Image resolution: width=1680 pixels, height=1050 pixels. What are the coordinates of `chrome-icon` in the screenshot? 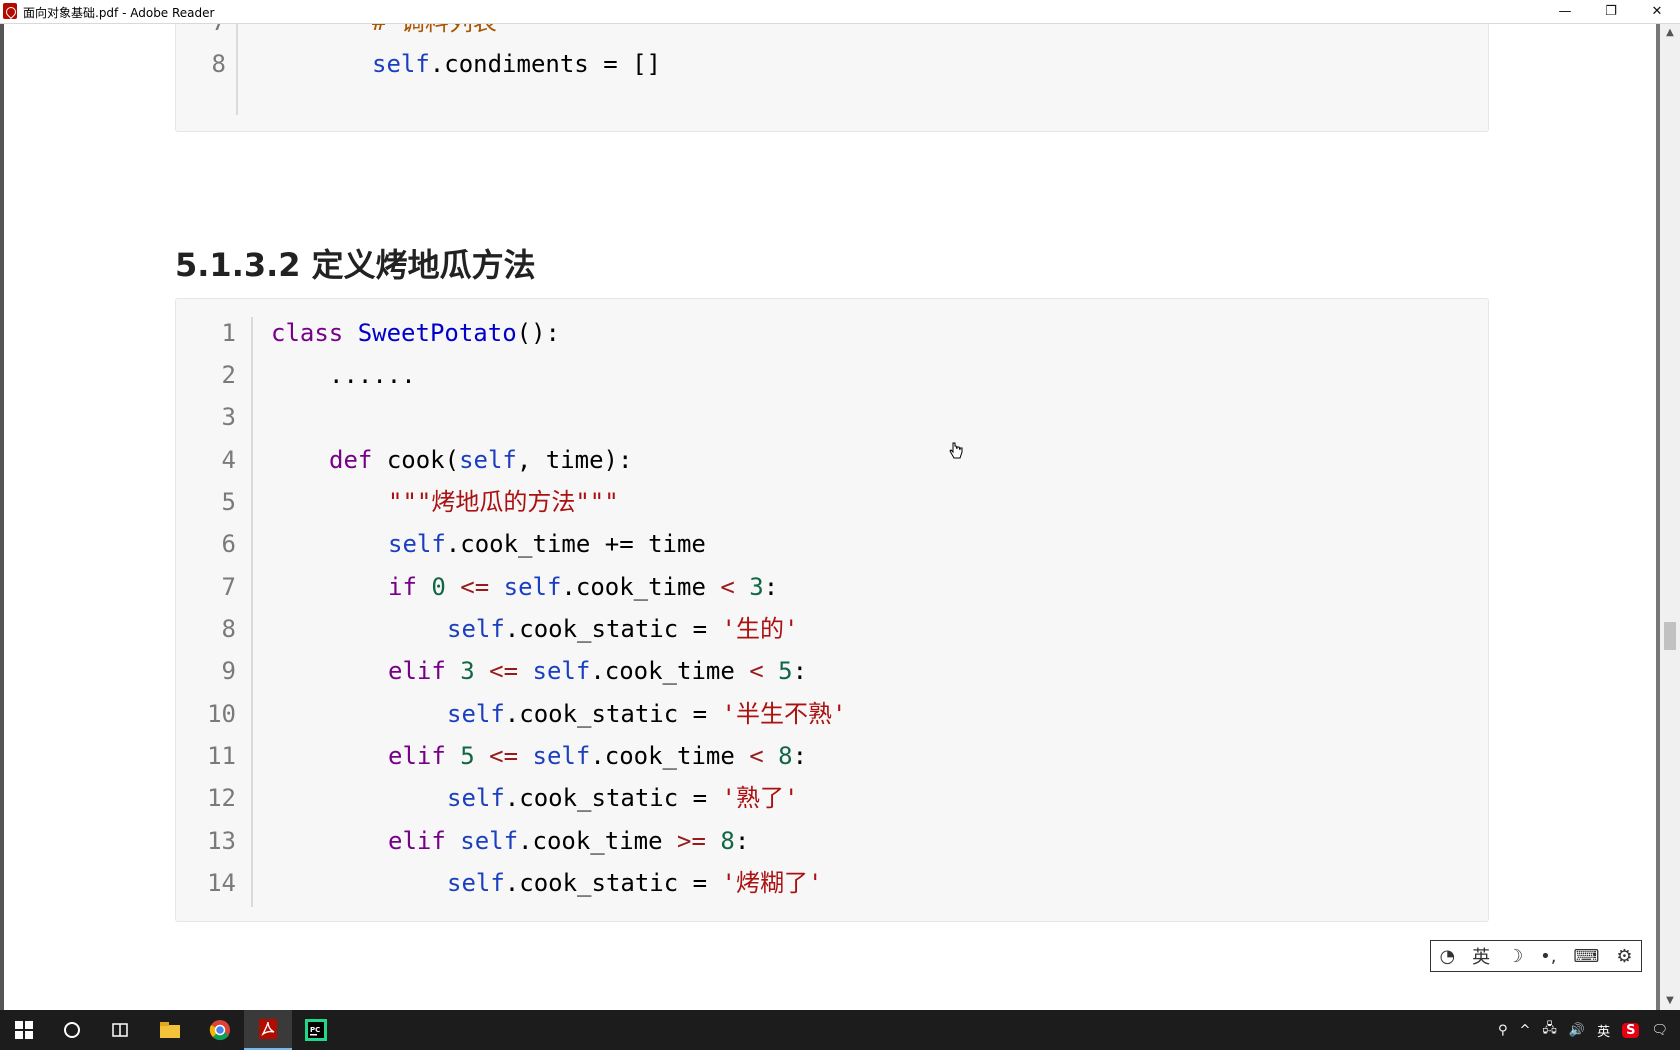 It's located at (219, 1030).